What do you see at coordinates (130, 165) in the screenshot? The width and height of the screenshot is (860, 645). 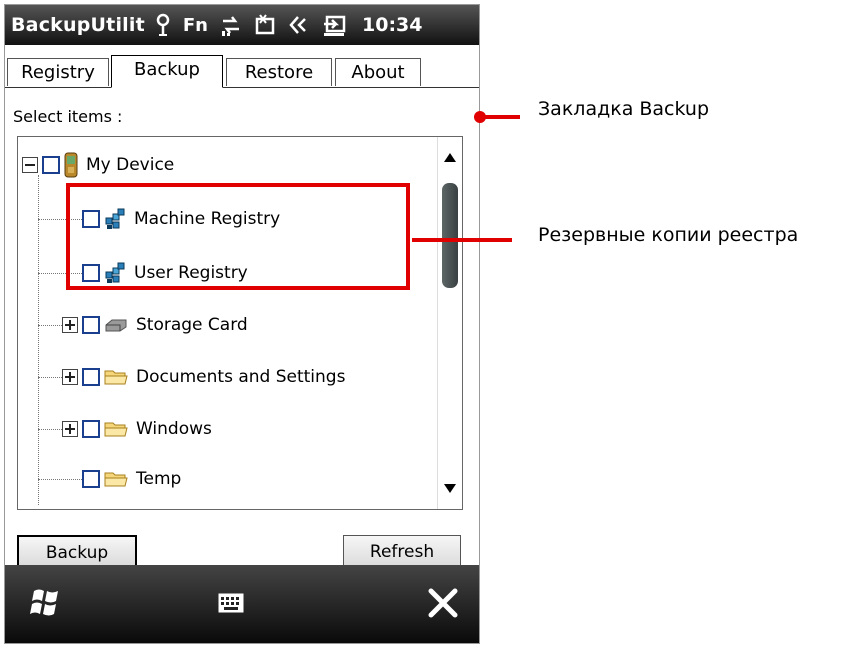 I see `tree-item-label: My Device` at bounding box center [130, 165].